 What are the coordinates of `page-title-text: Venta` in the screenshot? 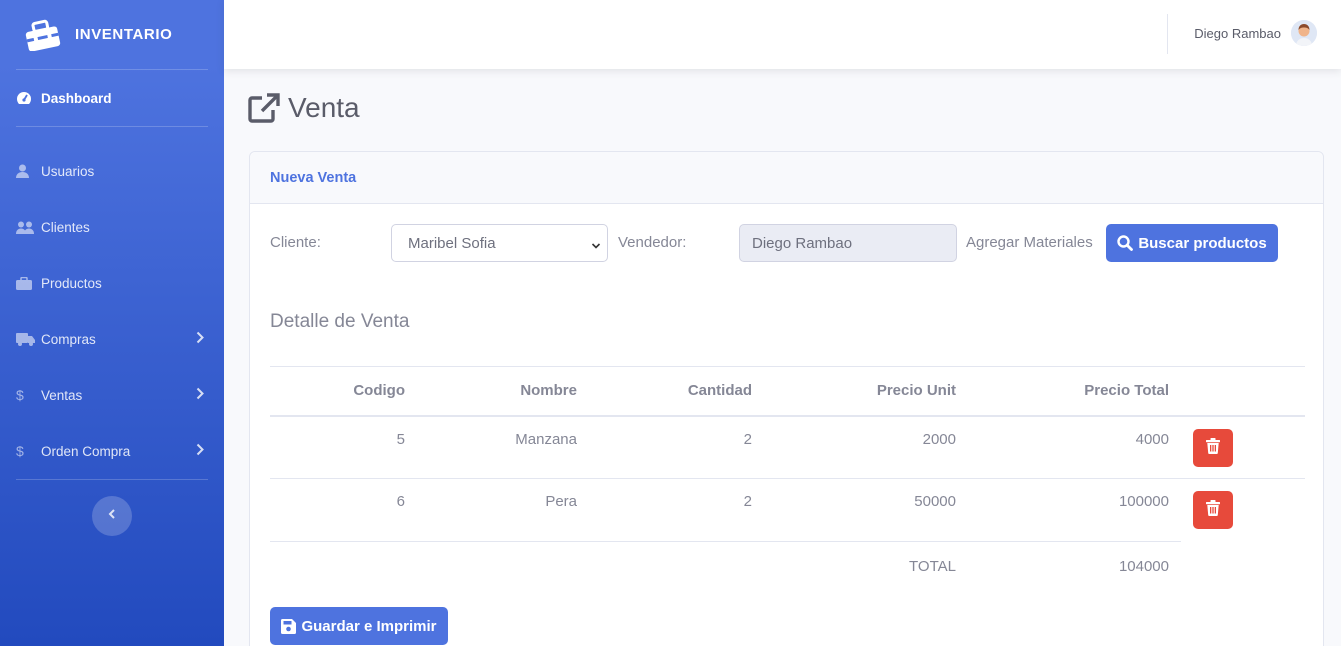 It's located at (324, 107).